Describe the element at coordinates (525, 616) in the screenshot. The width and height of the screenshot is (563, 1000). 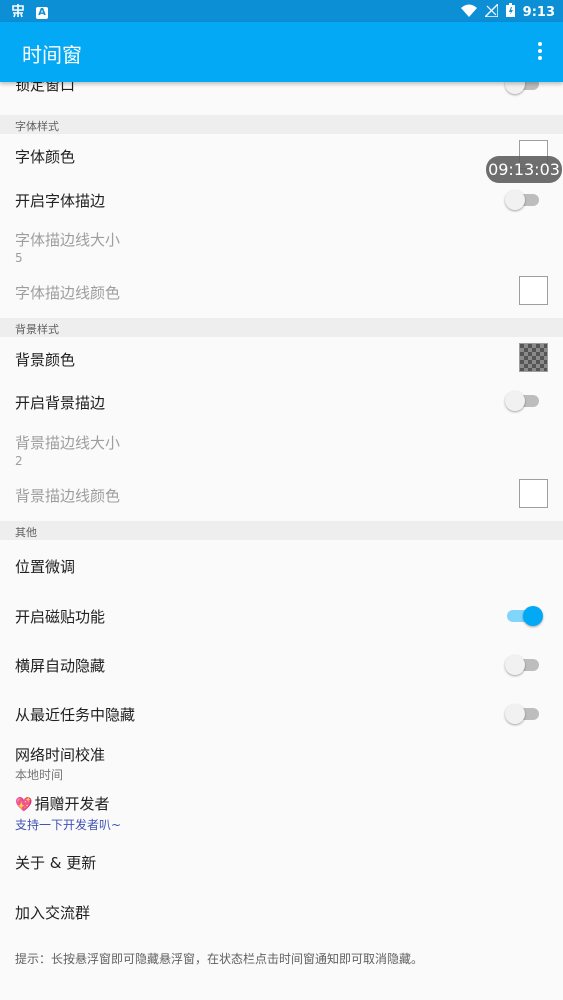
I see `magnet-toggle` at that location.